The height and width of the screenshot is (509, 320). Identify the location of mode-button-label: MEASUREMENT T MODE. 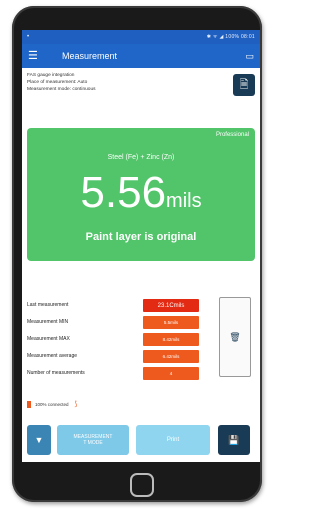
(93, 440).